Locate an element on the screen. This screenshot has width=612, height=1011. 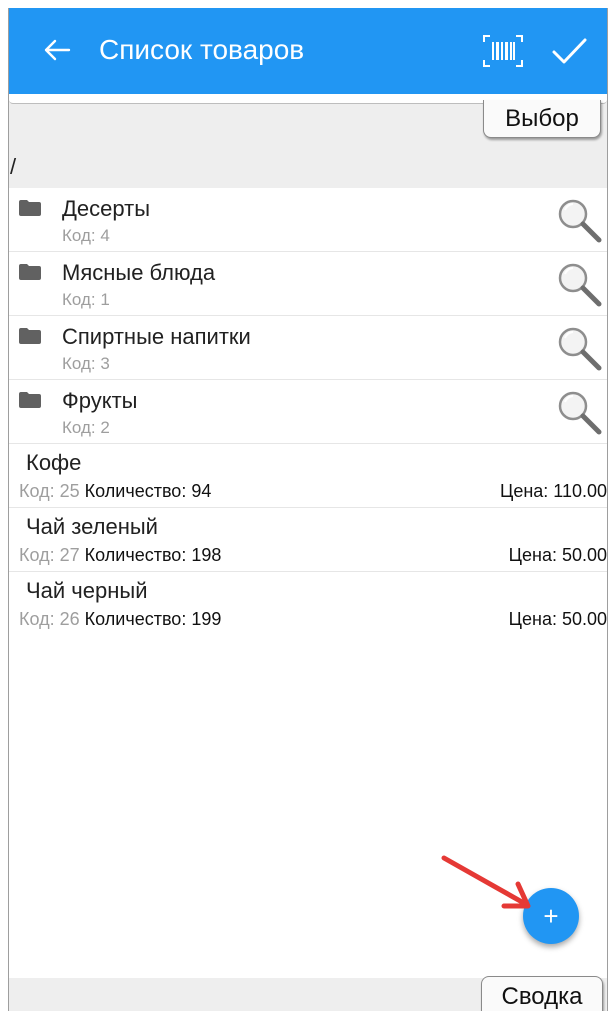
product-code: Код: 27 is located at coordinates (49, 555).